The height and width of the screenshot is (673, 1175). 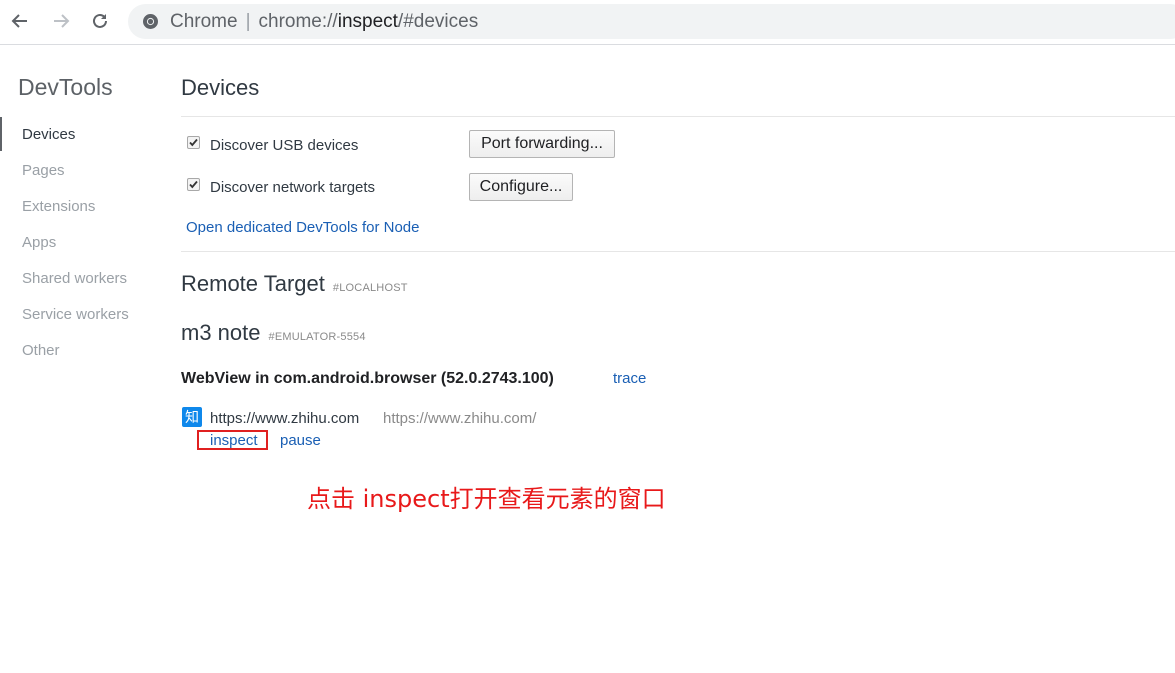 I want to click on reload-icon, so click(x=100, y=20).